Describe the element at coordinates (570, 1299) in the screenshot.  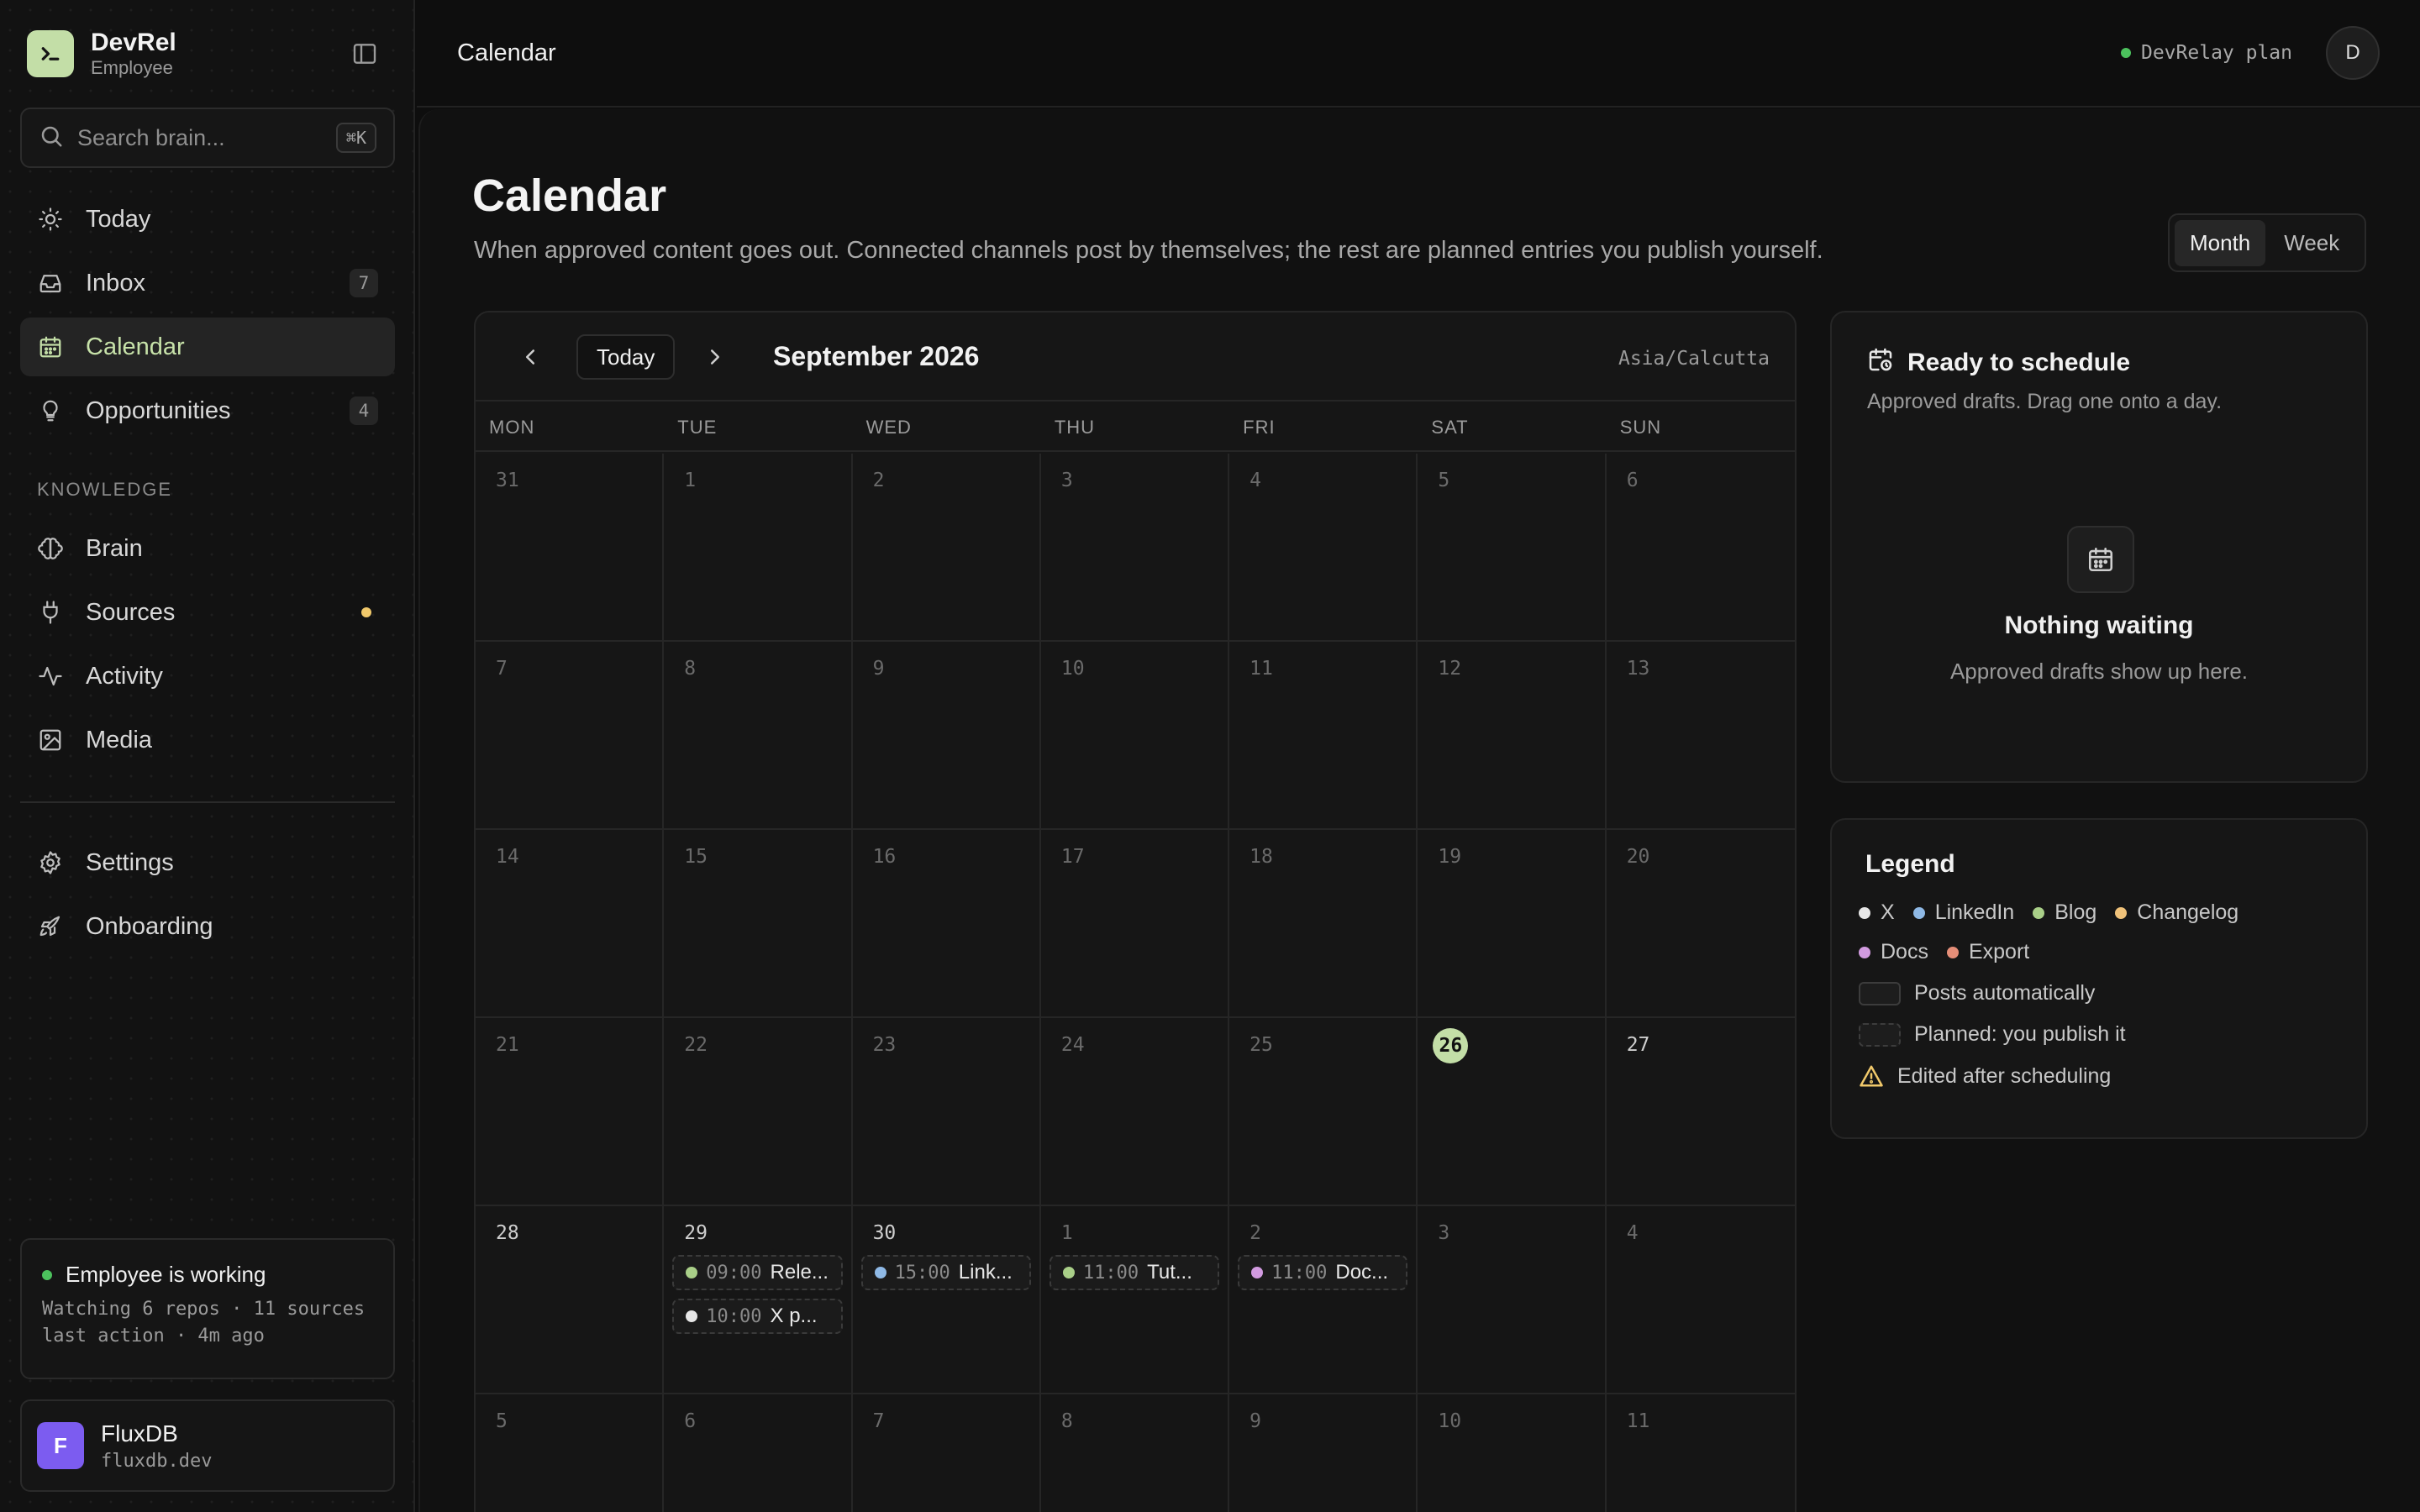
I see `calendar-day: 28` at that location.